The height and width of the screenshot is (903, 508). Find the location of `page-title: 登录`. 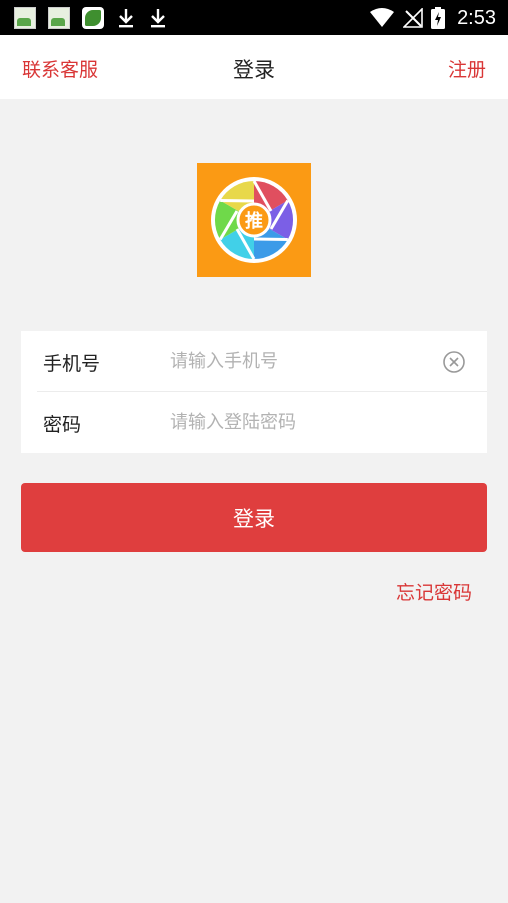

page-title: 登录 is located at coordinates (254, 70).